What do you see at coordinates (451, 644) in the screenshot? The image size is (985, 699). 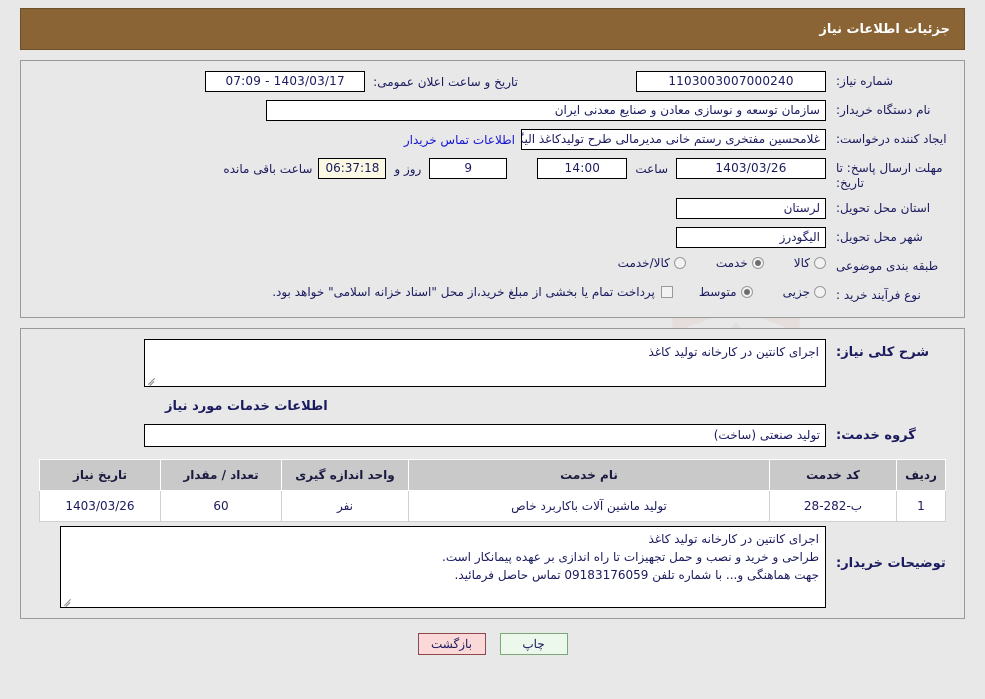 I see `back-button: بازگشت` at bounding box center [451, 644].